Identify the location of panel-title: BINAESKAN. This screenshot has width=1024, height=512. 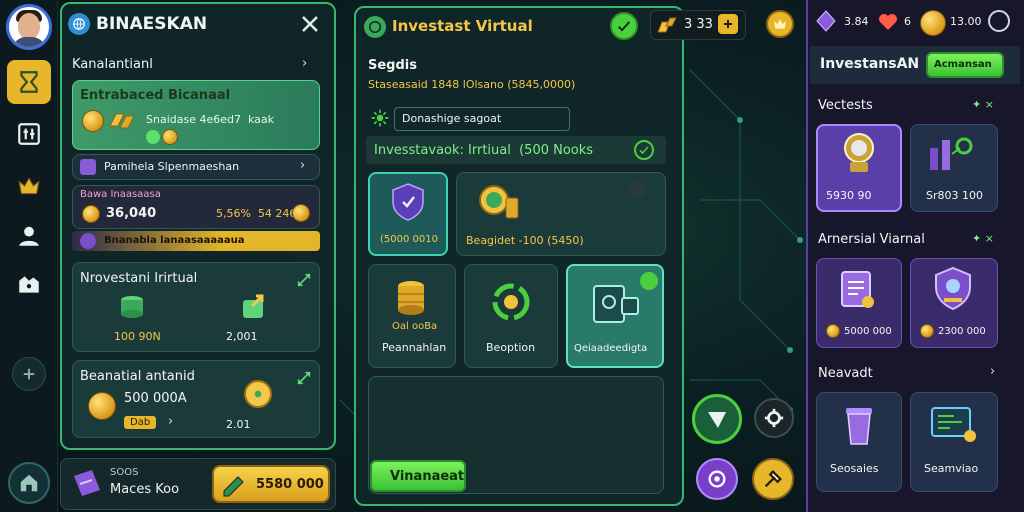
(152, 24).